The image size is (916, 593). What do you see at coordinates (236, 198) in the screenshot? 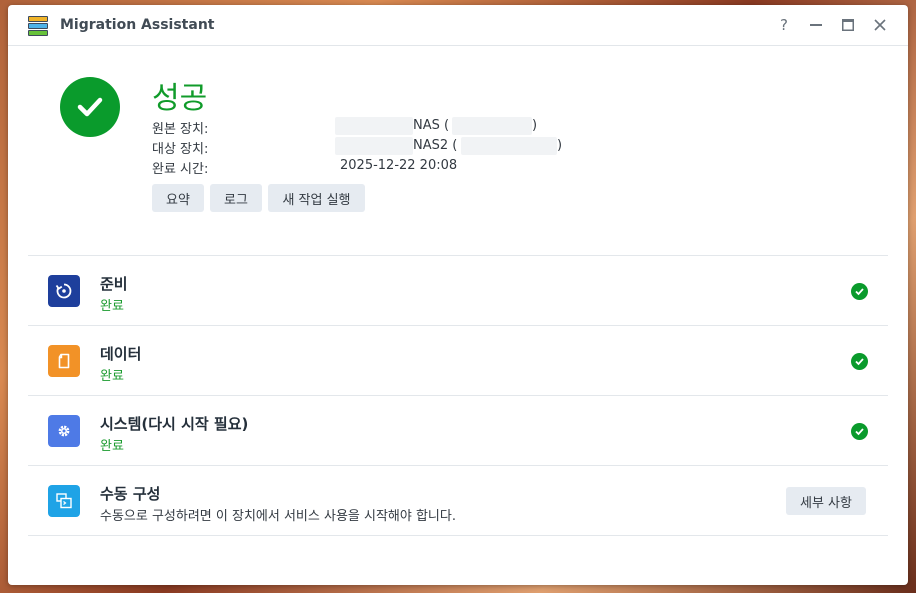
I see `log-button: 로그` at bounding box center [236, 198].